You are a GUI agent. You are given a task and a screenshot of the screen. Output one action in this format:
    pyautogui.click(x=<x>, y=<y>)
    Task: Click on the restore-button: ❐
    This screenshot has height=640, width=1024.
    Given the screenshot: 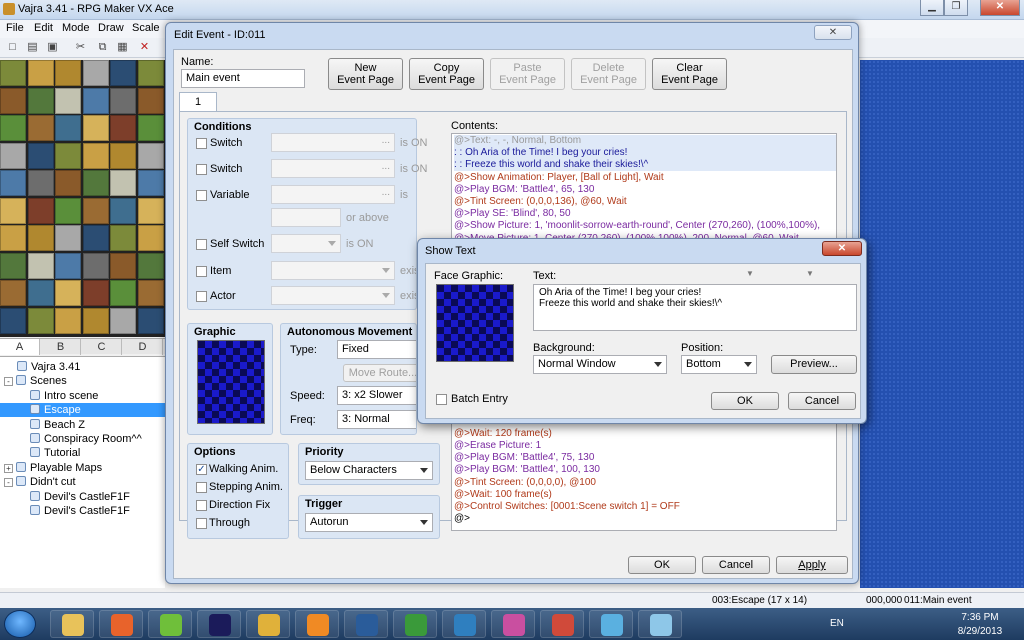 What is the action you would take?
    pyautogui.click(x=956, y=8)
    